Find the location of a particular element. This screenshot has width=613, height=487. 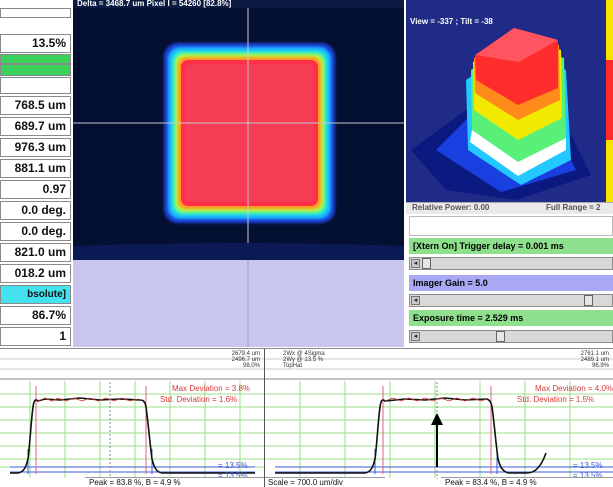

beam-3d-view: View = -337 ; Tilt = -38 is located at coordinates (509, 101).